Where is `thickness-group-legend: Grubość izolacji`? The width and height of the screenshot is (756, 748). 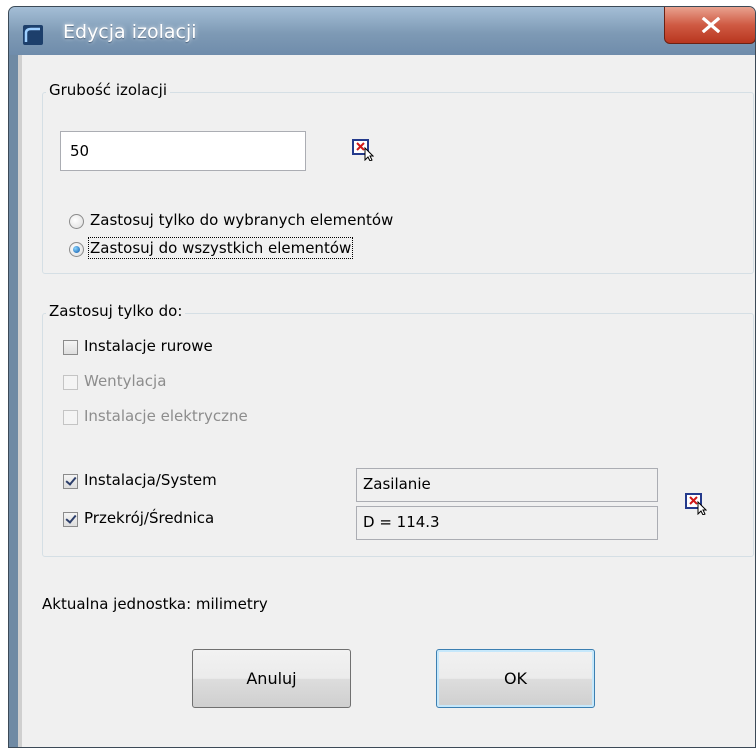 thickness-group-legend: Grubość izolacji is located at coordinates (108, 90).